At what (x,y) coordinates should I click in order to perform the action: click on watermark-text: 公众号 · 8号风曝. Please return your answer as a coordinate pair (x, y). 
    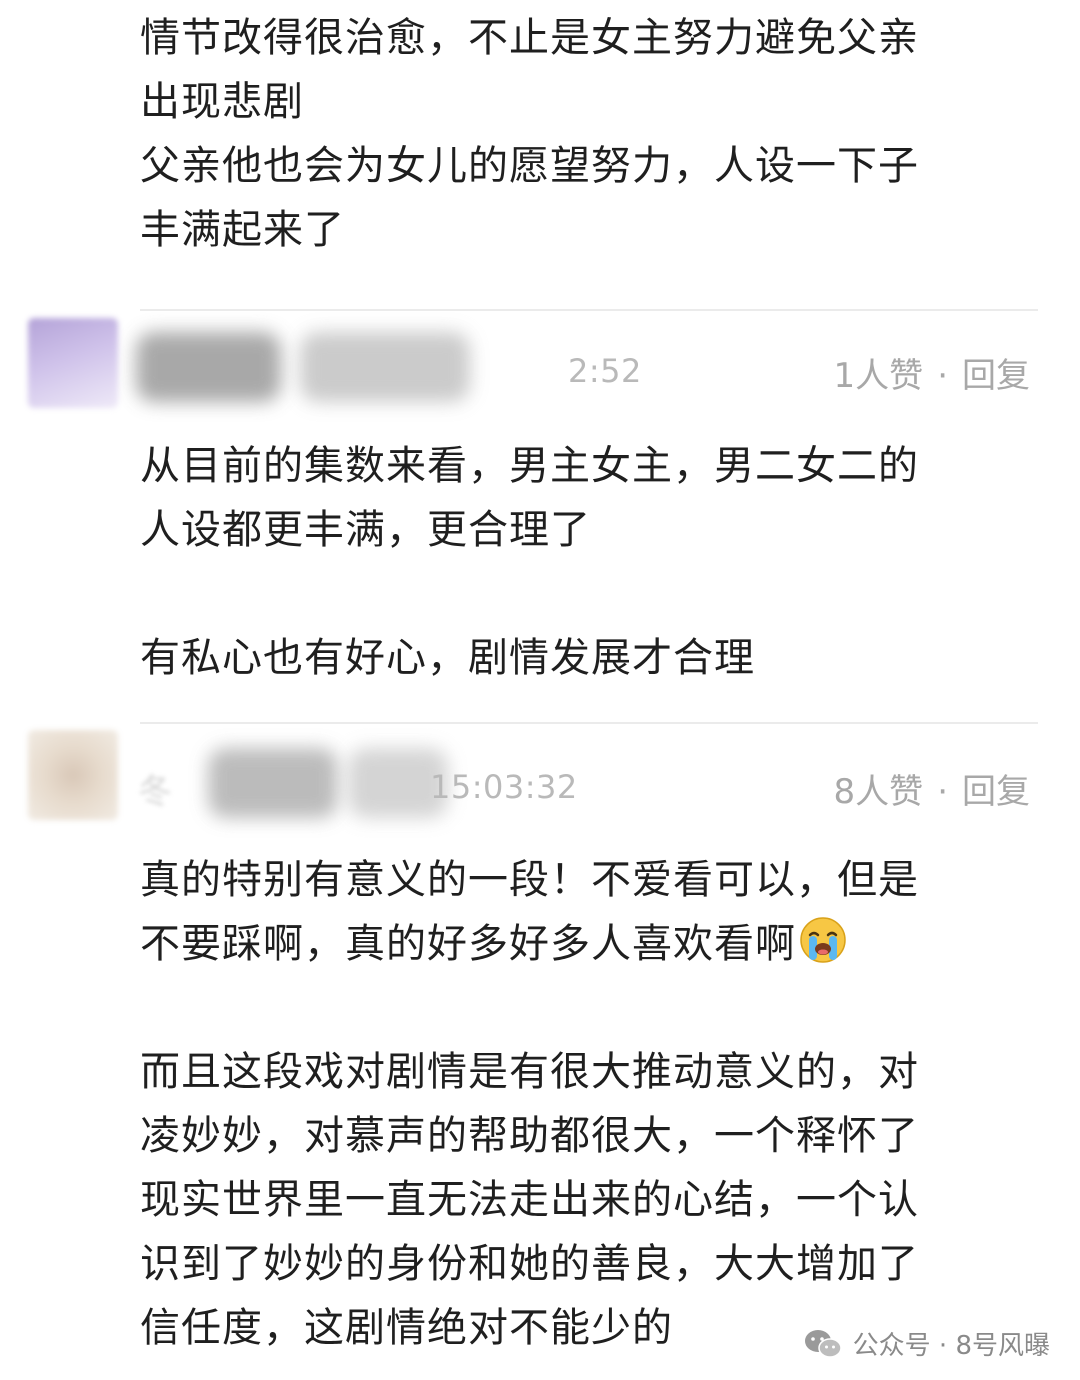
    Looking at the image, I should click on (951, 1346).